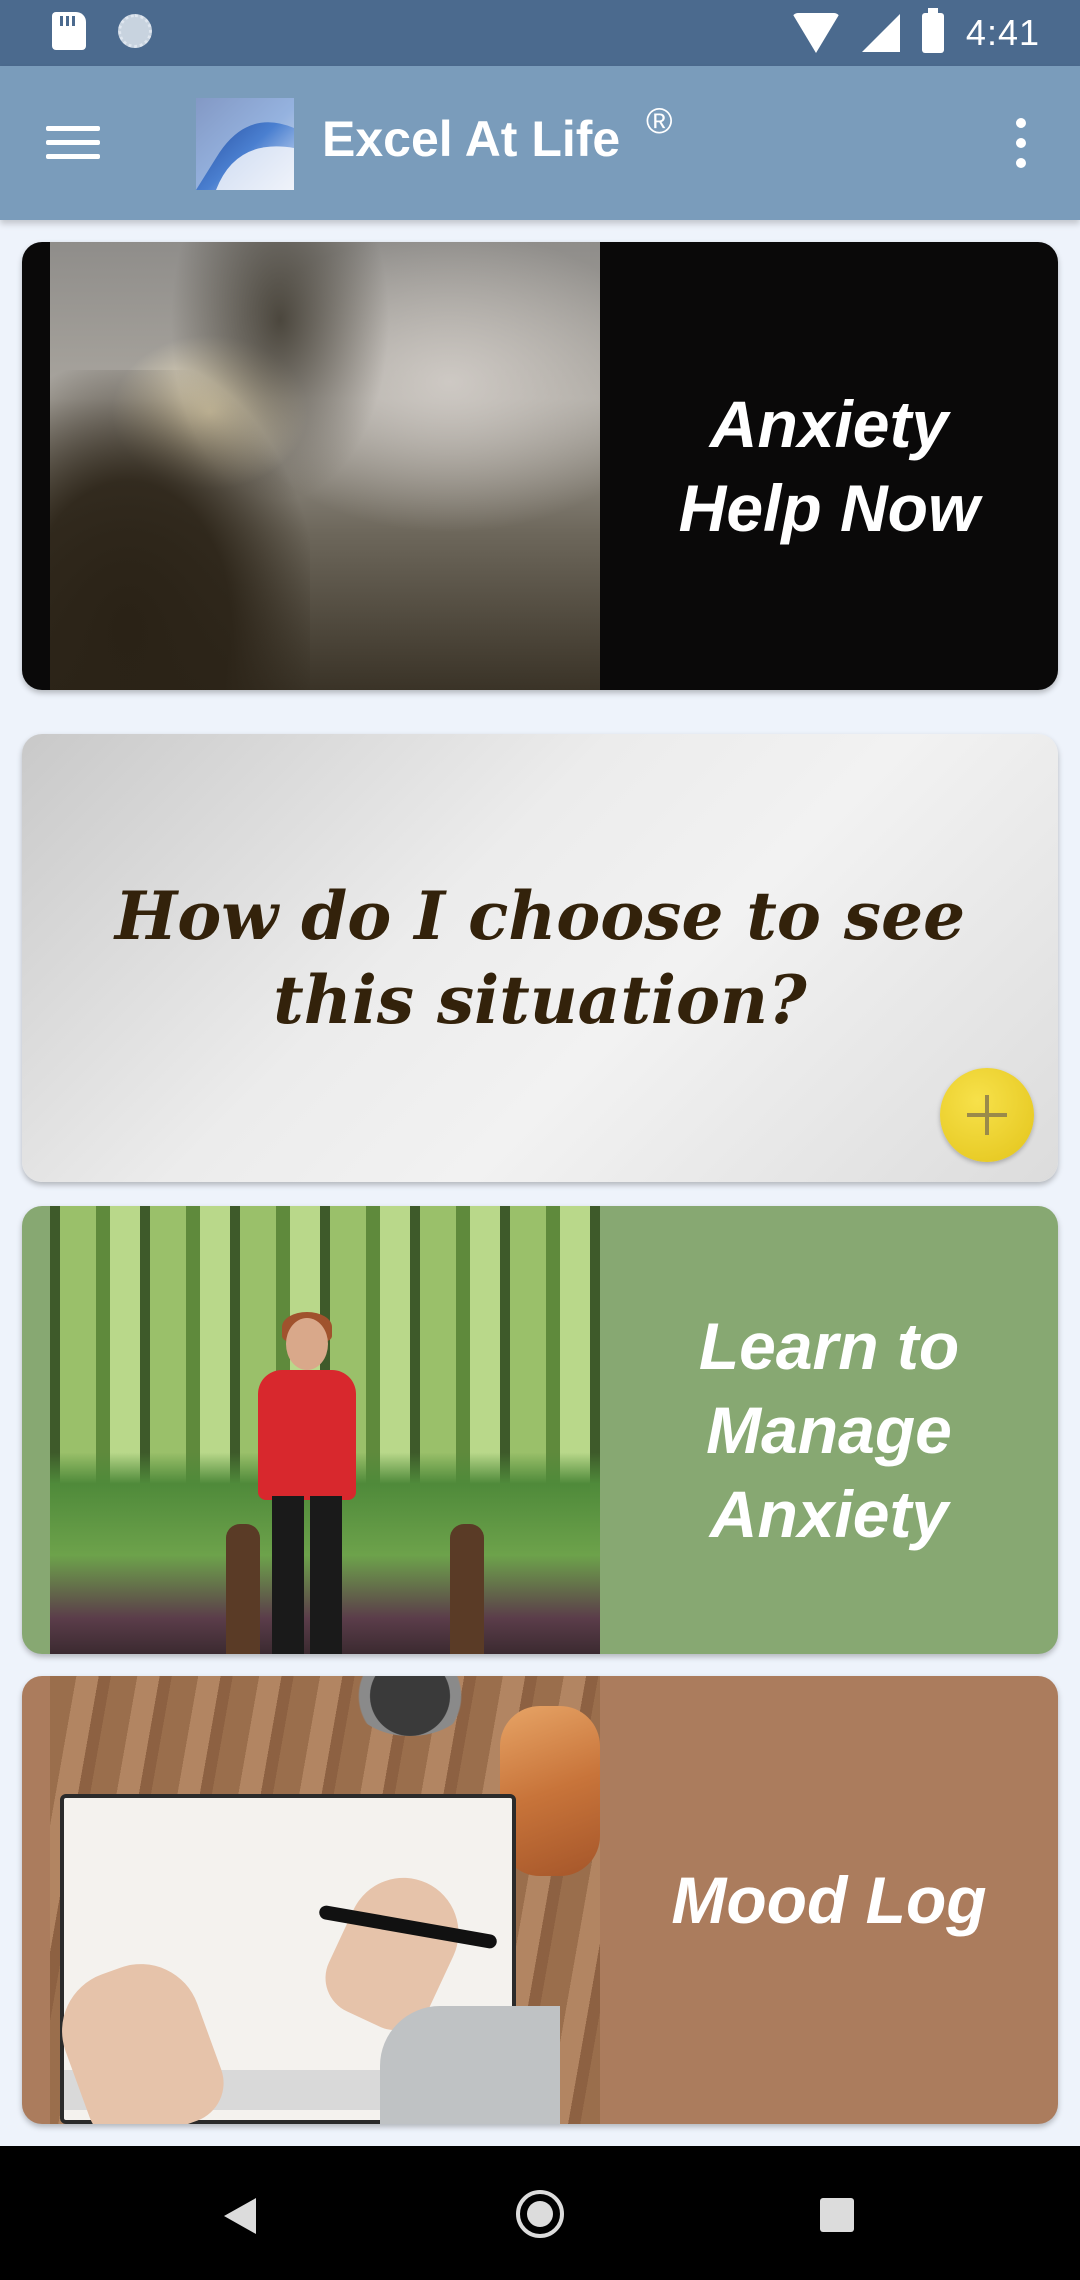  I want to click on signal-icon, so click(880, 33).